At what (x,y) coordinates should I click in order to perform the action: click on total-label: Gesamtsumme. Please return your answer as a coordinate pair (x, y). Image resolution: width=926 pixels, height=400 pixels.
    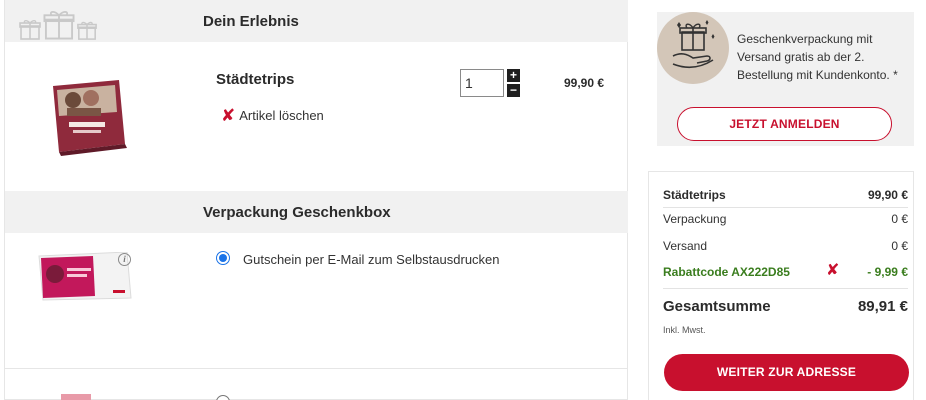
    Looking at the image, I should click on (717, 306).